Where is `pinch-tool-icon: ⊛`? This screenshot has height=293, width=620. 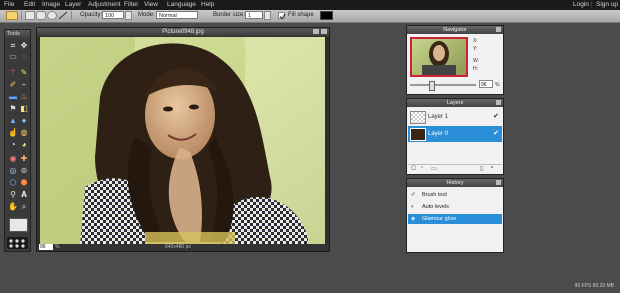 pinch-tool-icon: ⊛ is located at coordinates (24, 171).